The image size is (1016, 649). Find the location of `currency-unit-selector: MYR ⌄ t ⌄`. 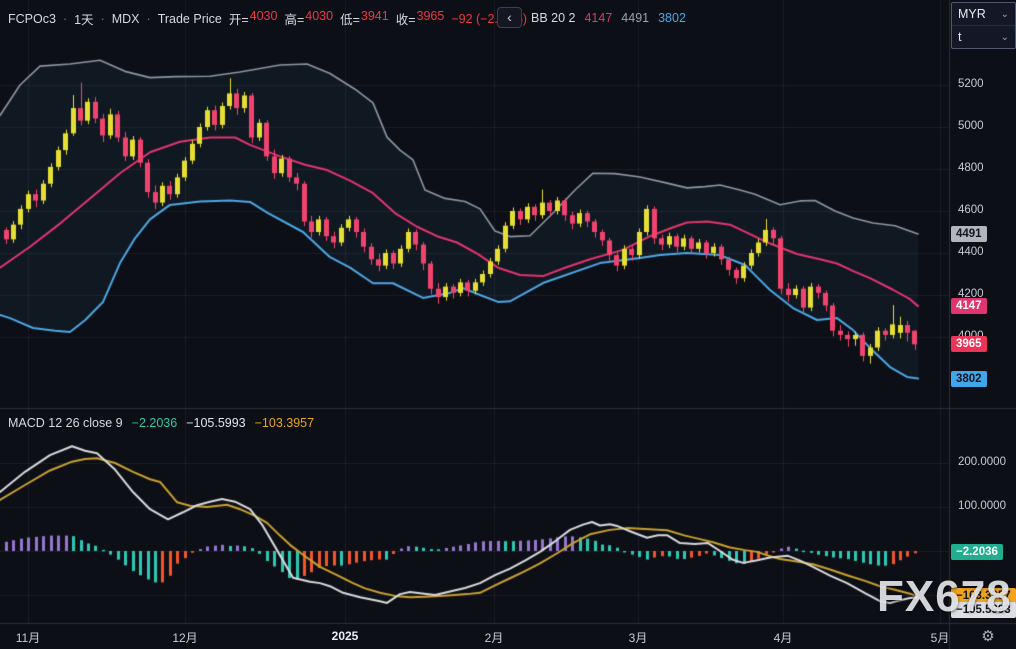

currency-unit-selector: MYR ⌄ t ⌄ is located at coordinates (983, 25).